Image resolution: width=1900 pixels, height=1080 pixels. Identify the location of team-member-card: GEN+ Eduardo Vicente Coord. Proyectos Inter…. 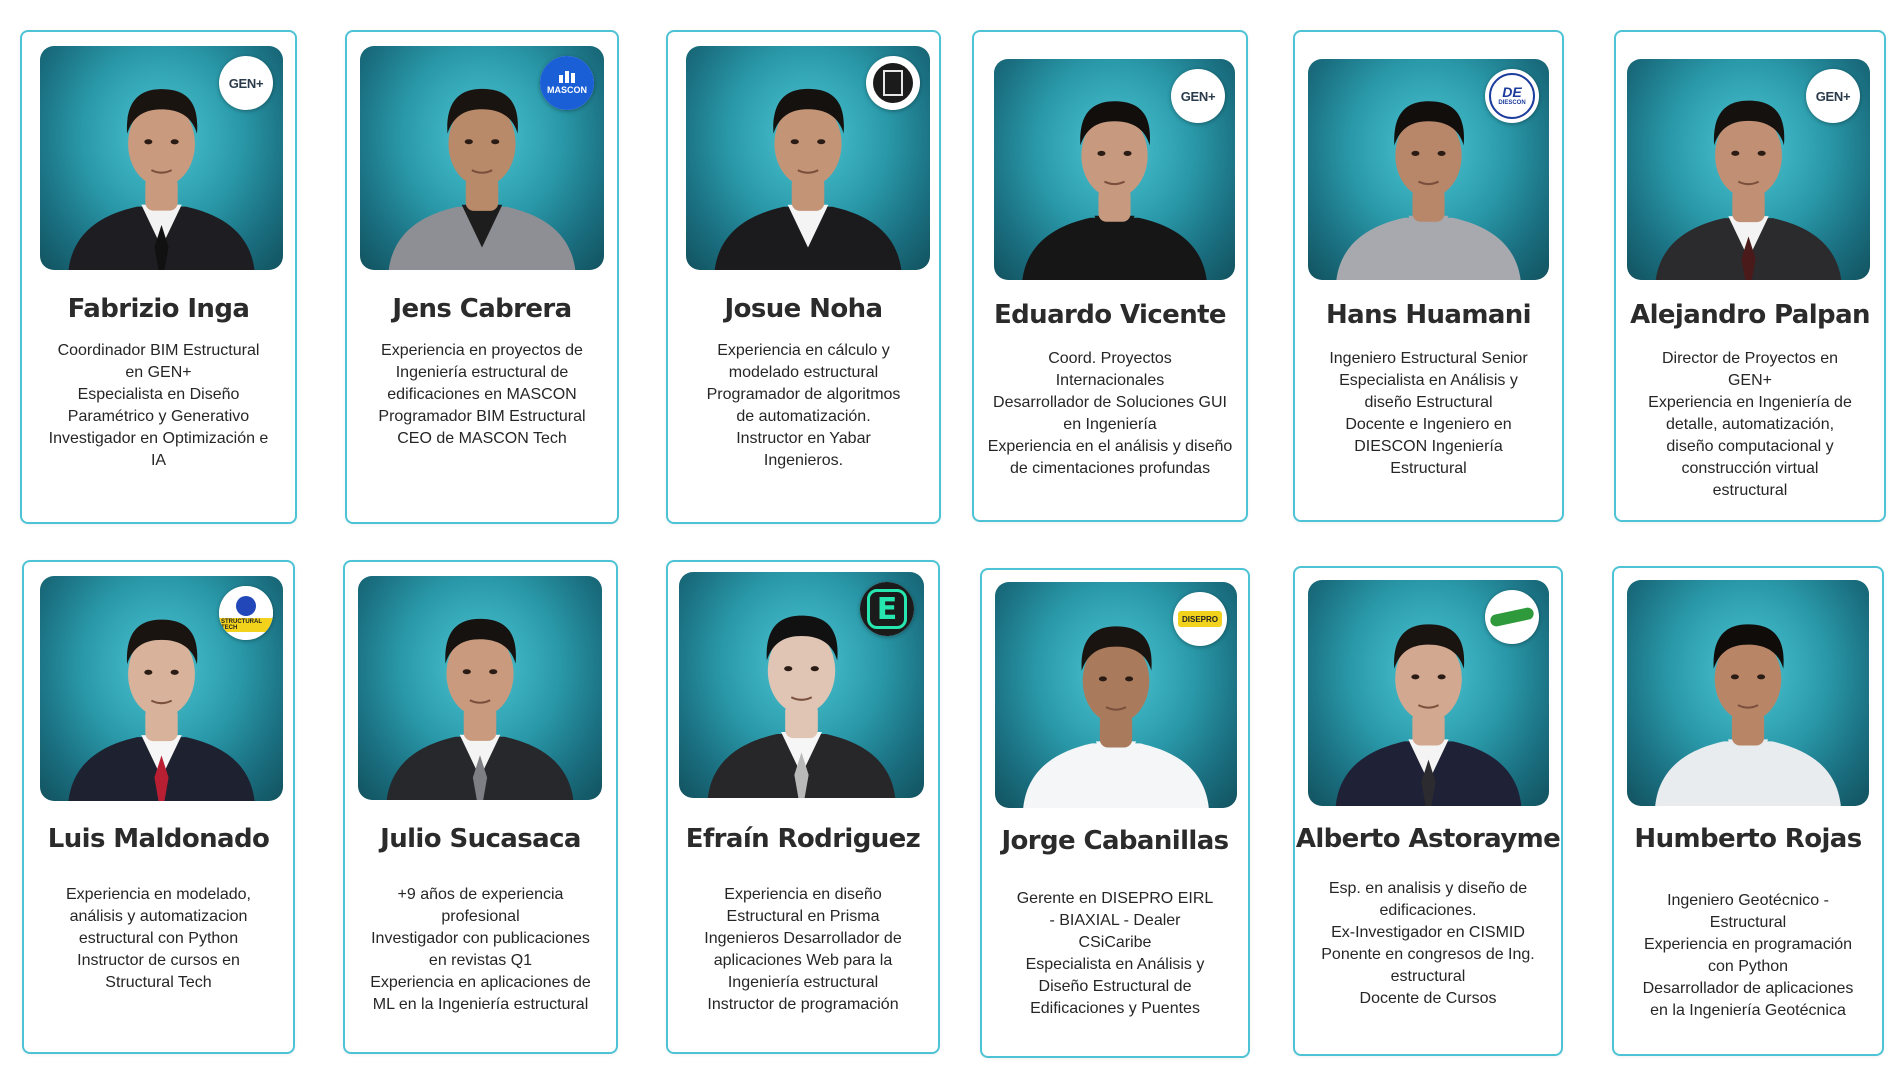
(1110, 276).